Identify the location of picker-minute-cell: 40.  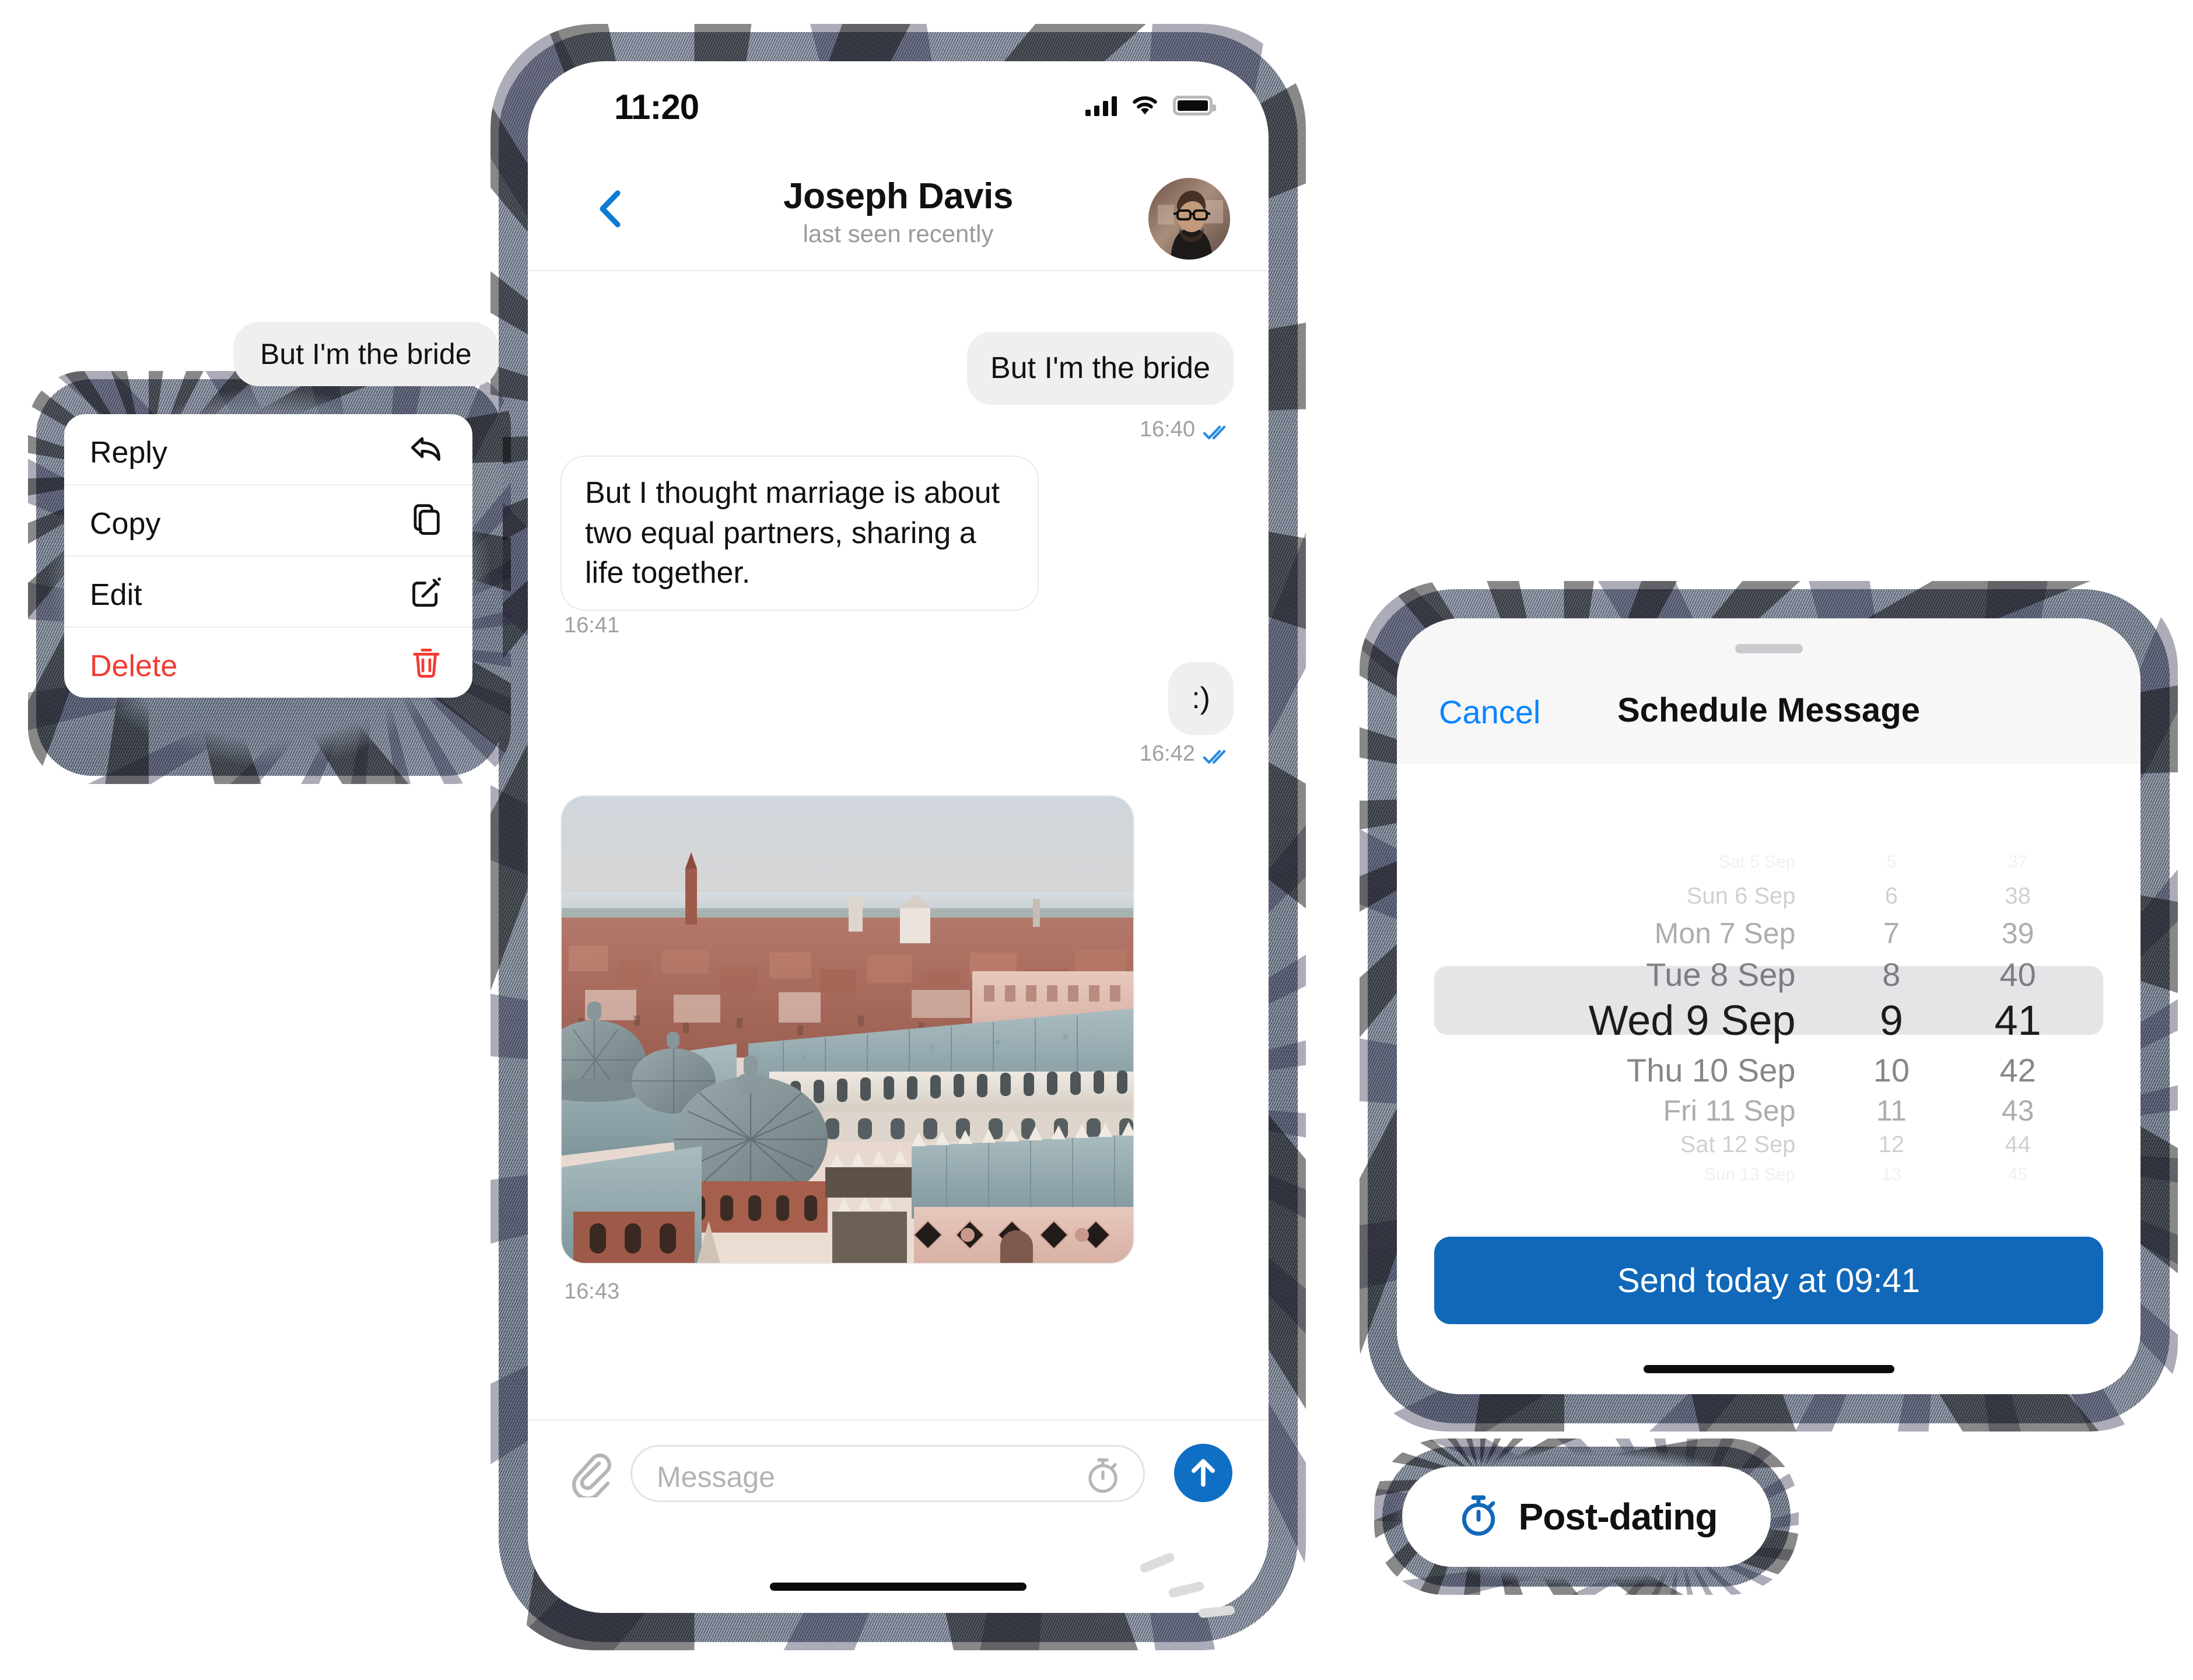
(2017, 974).